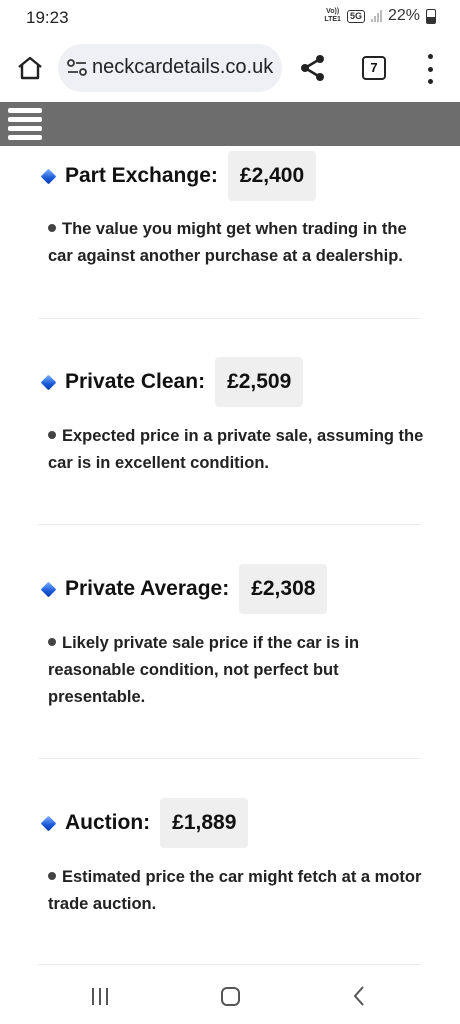 This screenshot has width=460, height=1024. What do you see at coordinates (100, 996) in the screenshot?
I see `recent-apps-icon` at bounding box center [100, 996].